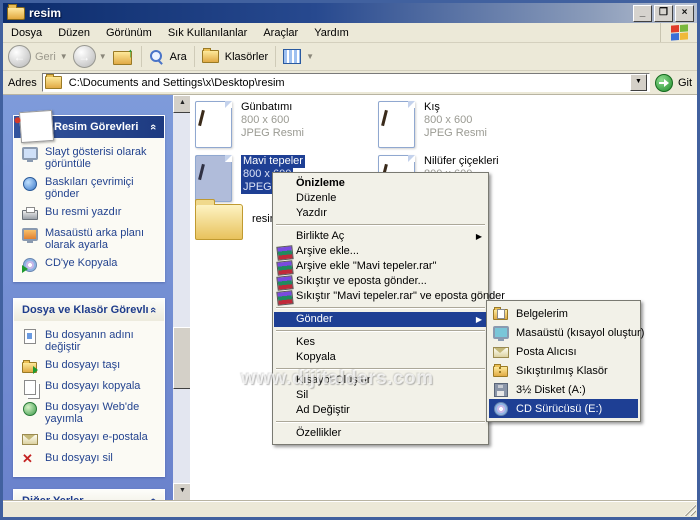 This screenshot has height=520, width=700. Describe the element at coordinates (684, 13) in the screenshot. I see `close-button: ×` at that location.